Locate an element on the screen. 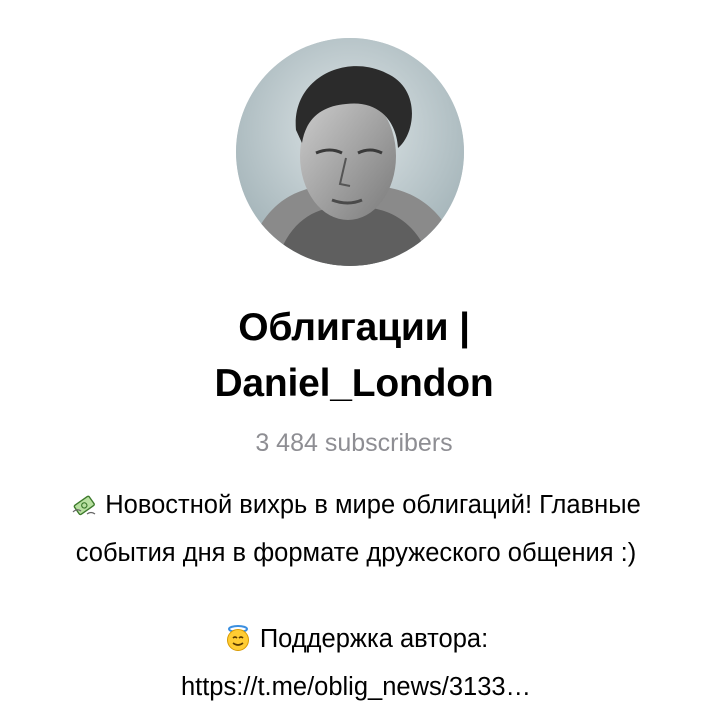 The width and height of the screenshot is (708, 726). channel-title-line-1: Облигации | is located at coordinates (354, 327).